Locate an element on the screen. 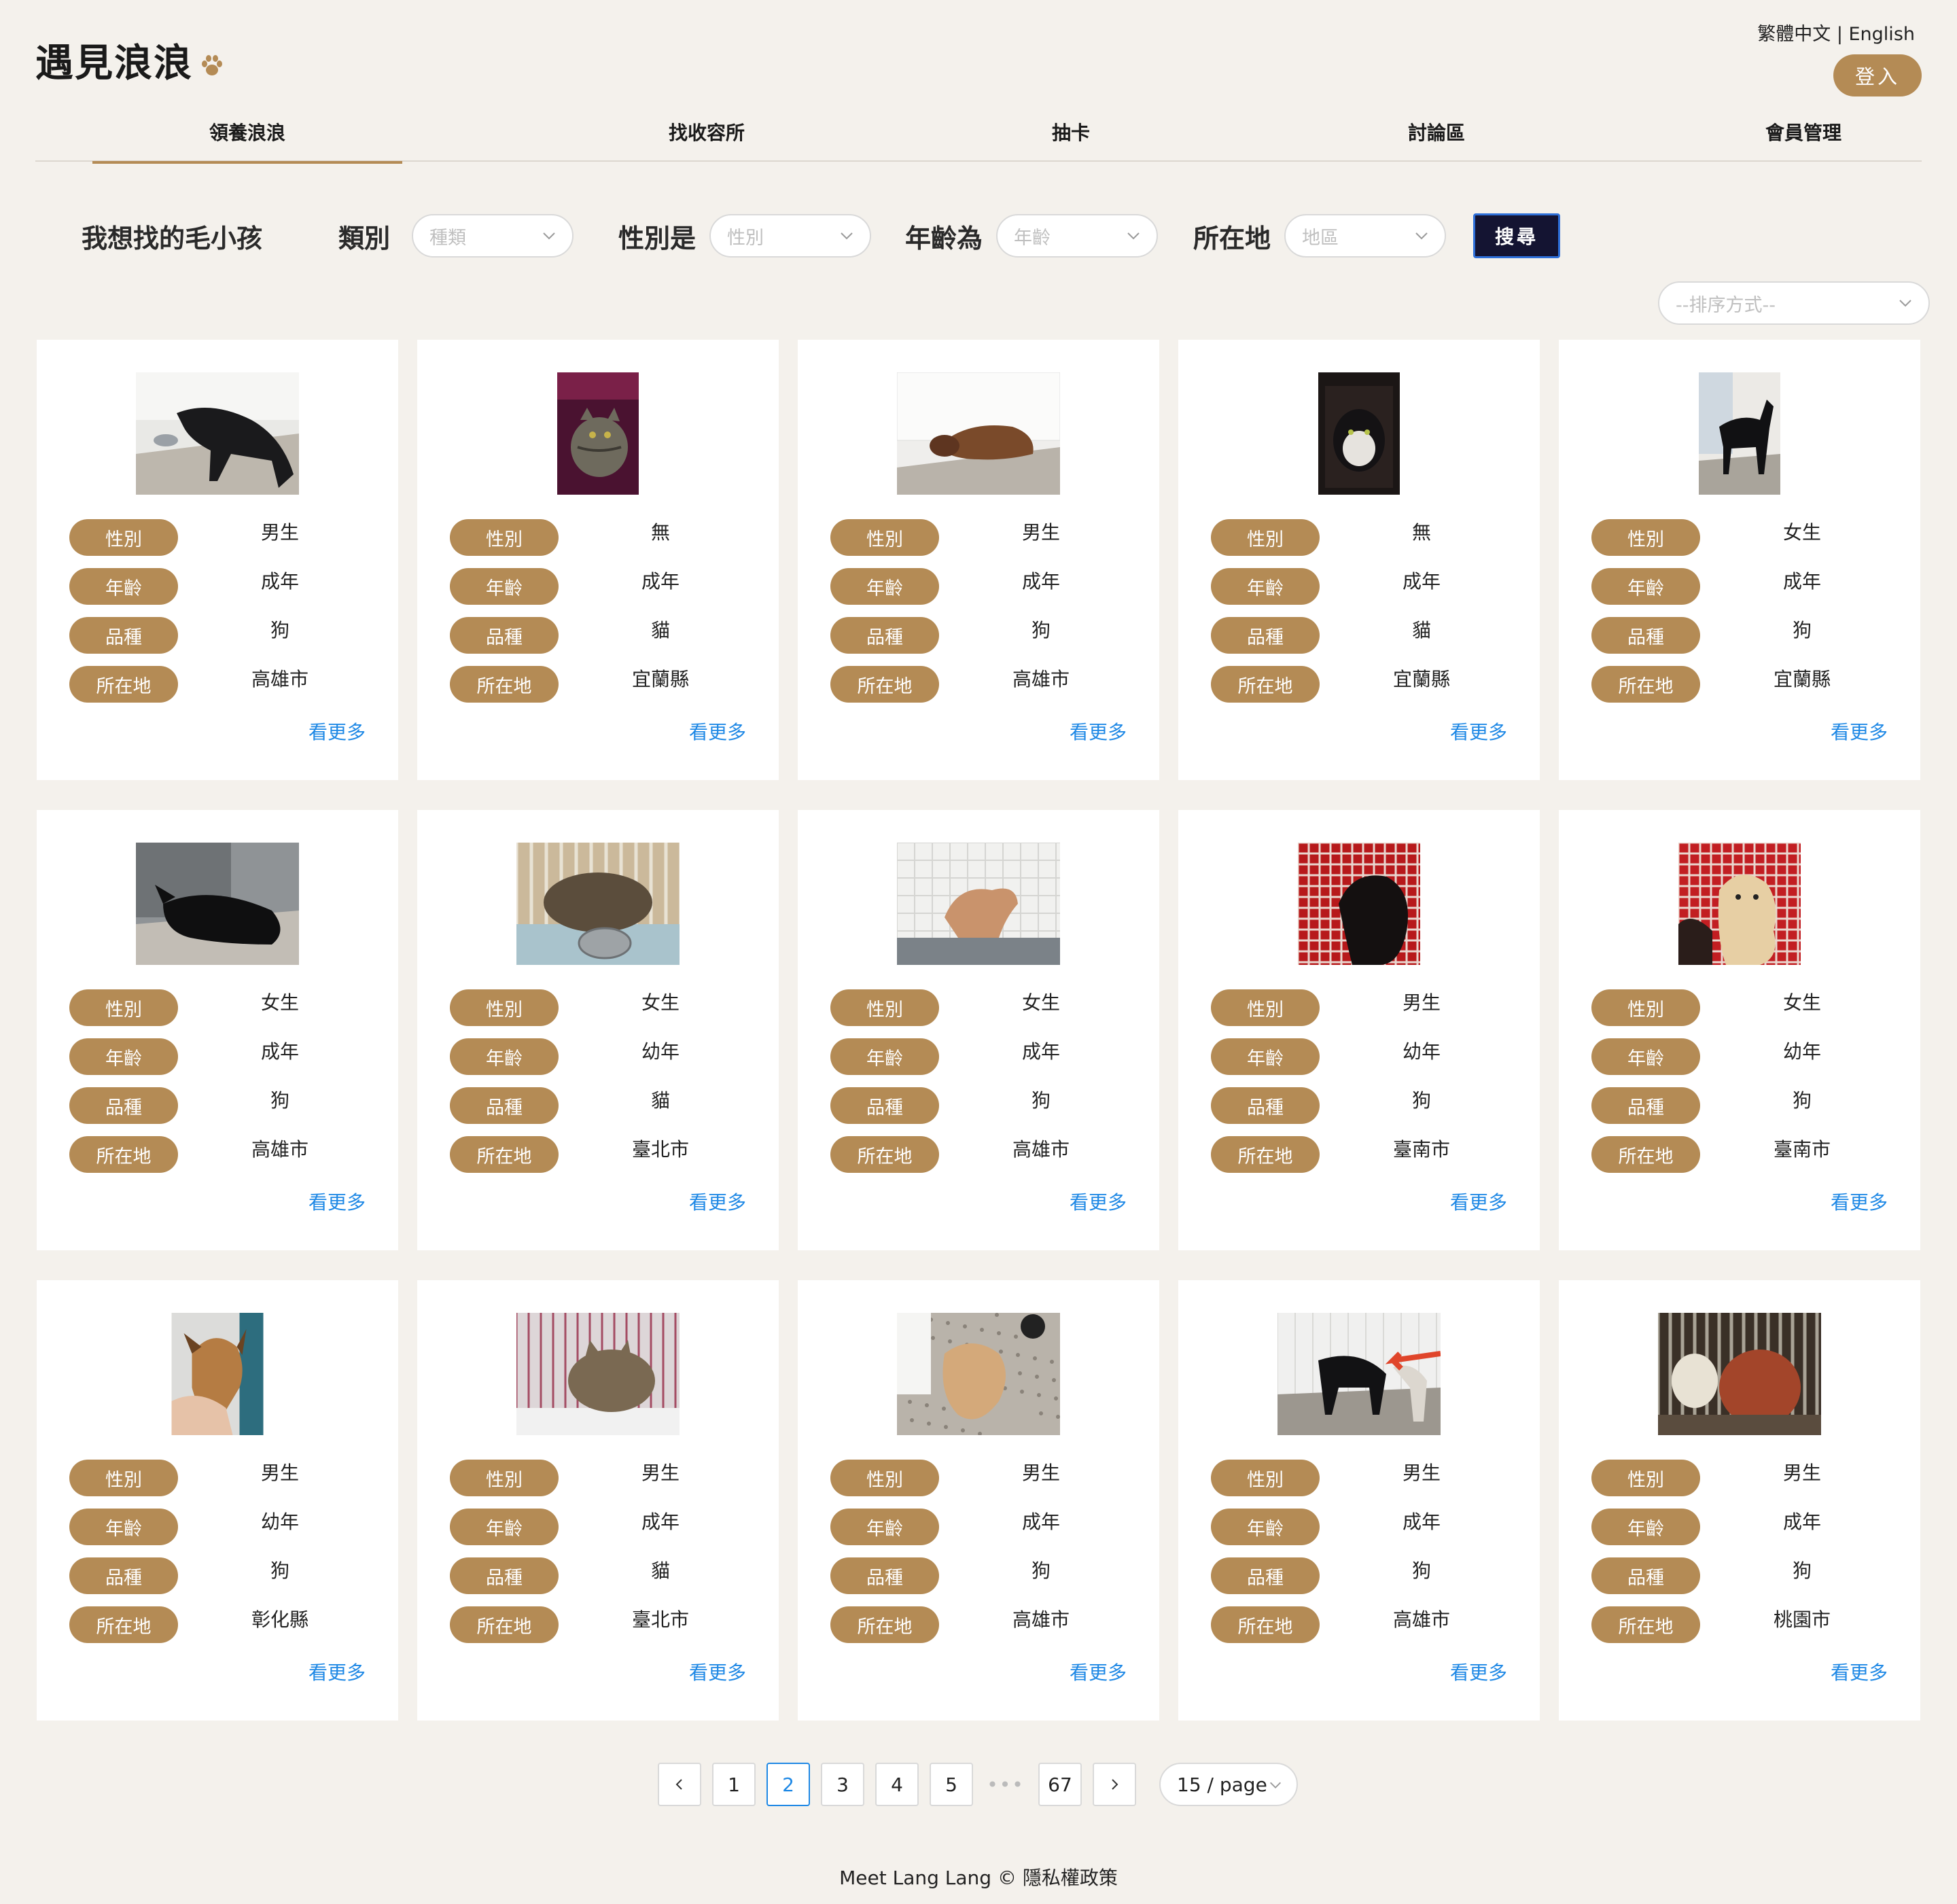 The image size is (1957, 1904). page-1: 1 is located at coordinates (734, 1784).